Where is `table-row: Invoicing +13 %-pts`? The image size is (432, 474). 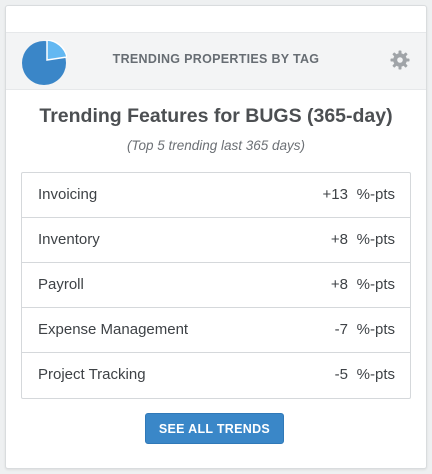
table-row: Invoicing +13 %-pts is located at coordinates (216, 195).